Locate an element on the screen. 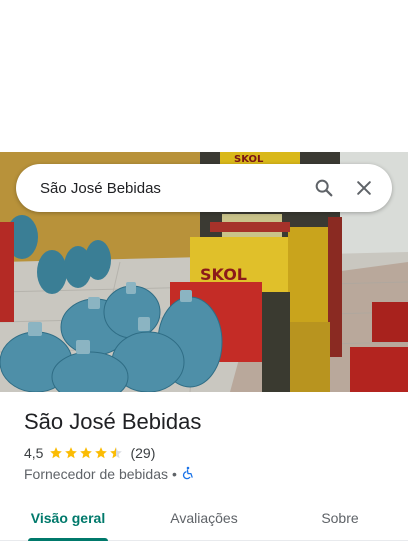 This screenshot has width=408, height=544. tab-reviews: Avaliações is located at coordinates (204, 518).